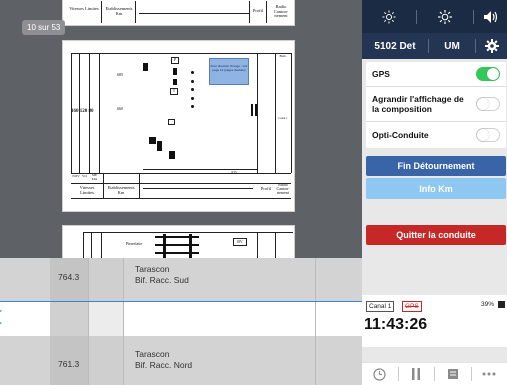 The height and width of the screenshot is (385, 507). I want to click on canal-chip: Canal 1, so click(380, 306).